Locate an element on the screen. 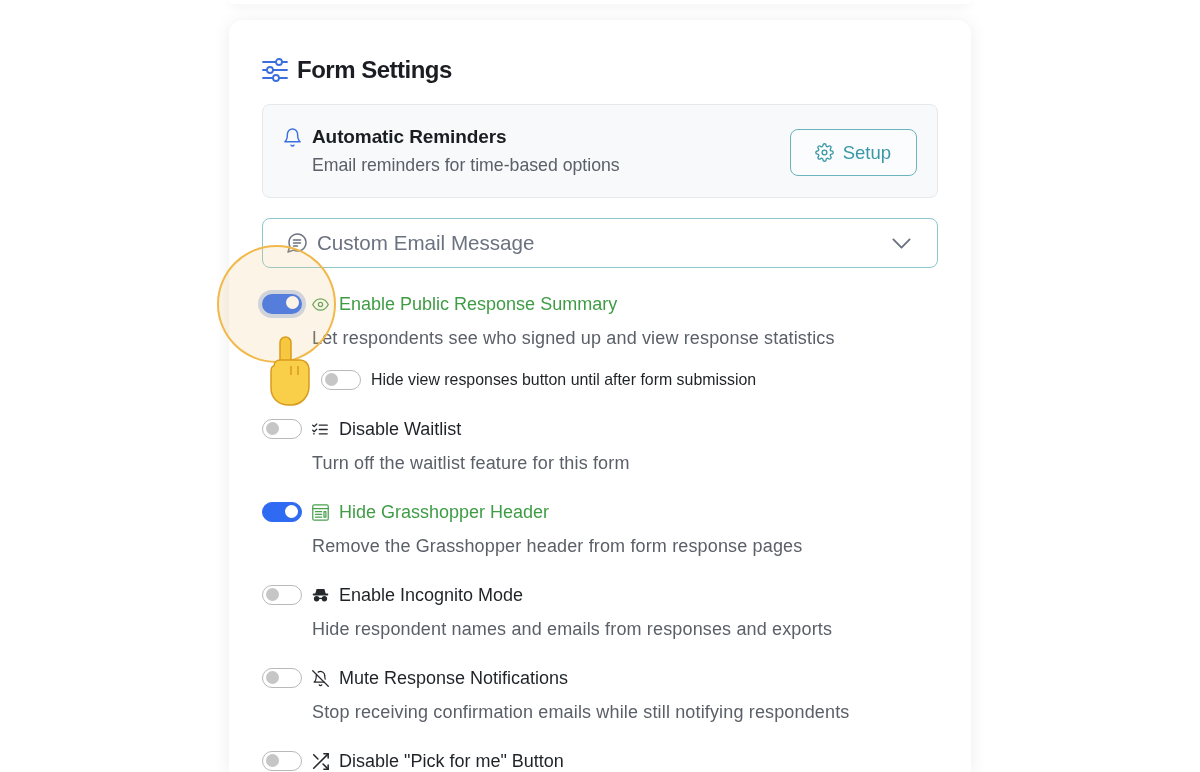 Image resolution: width=1200 pixels, height=772 pixels. setting-label: Disable Waitlist is located at coordinates (400, 429).